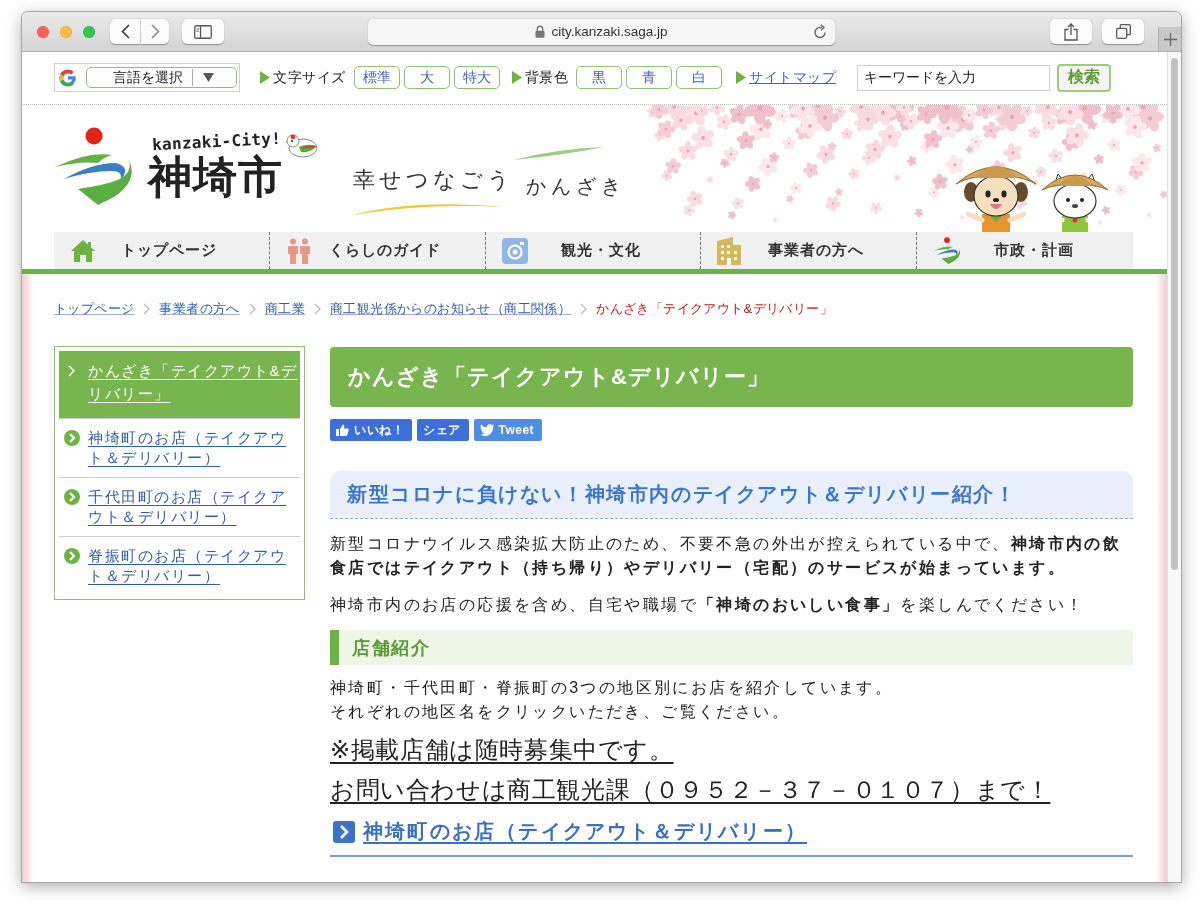 This screenshot has width=1200, height=900. Describe the element at coordinates (731, 647) in the screenshot. I see `subsection-heading: 店舗紹介` at that location.